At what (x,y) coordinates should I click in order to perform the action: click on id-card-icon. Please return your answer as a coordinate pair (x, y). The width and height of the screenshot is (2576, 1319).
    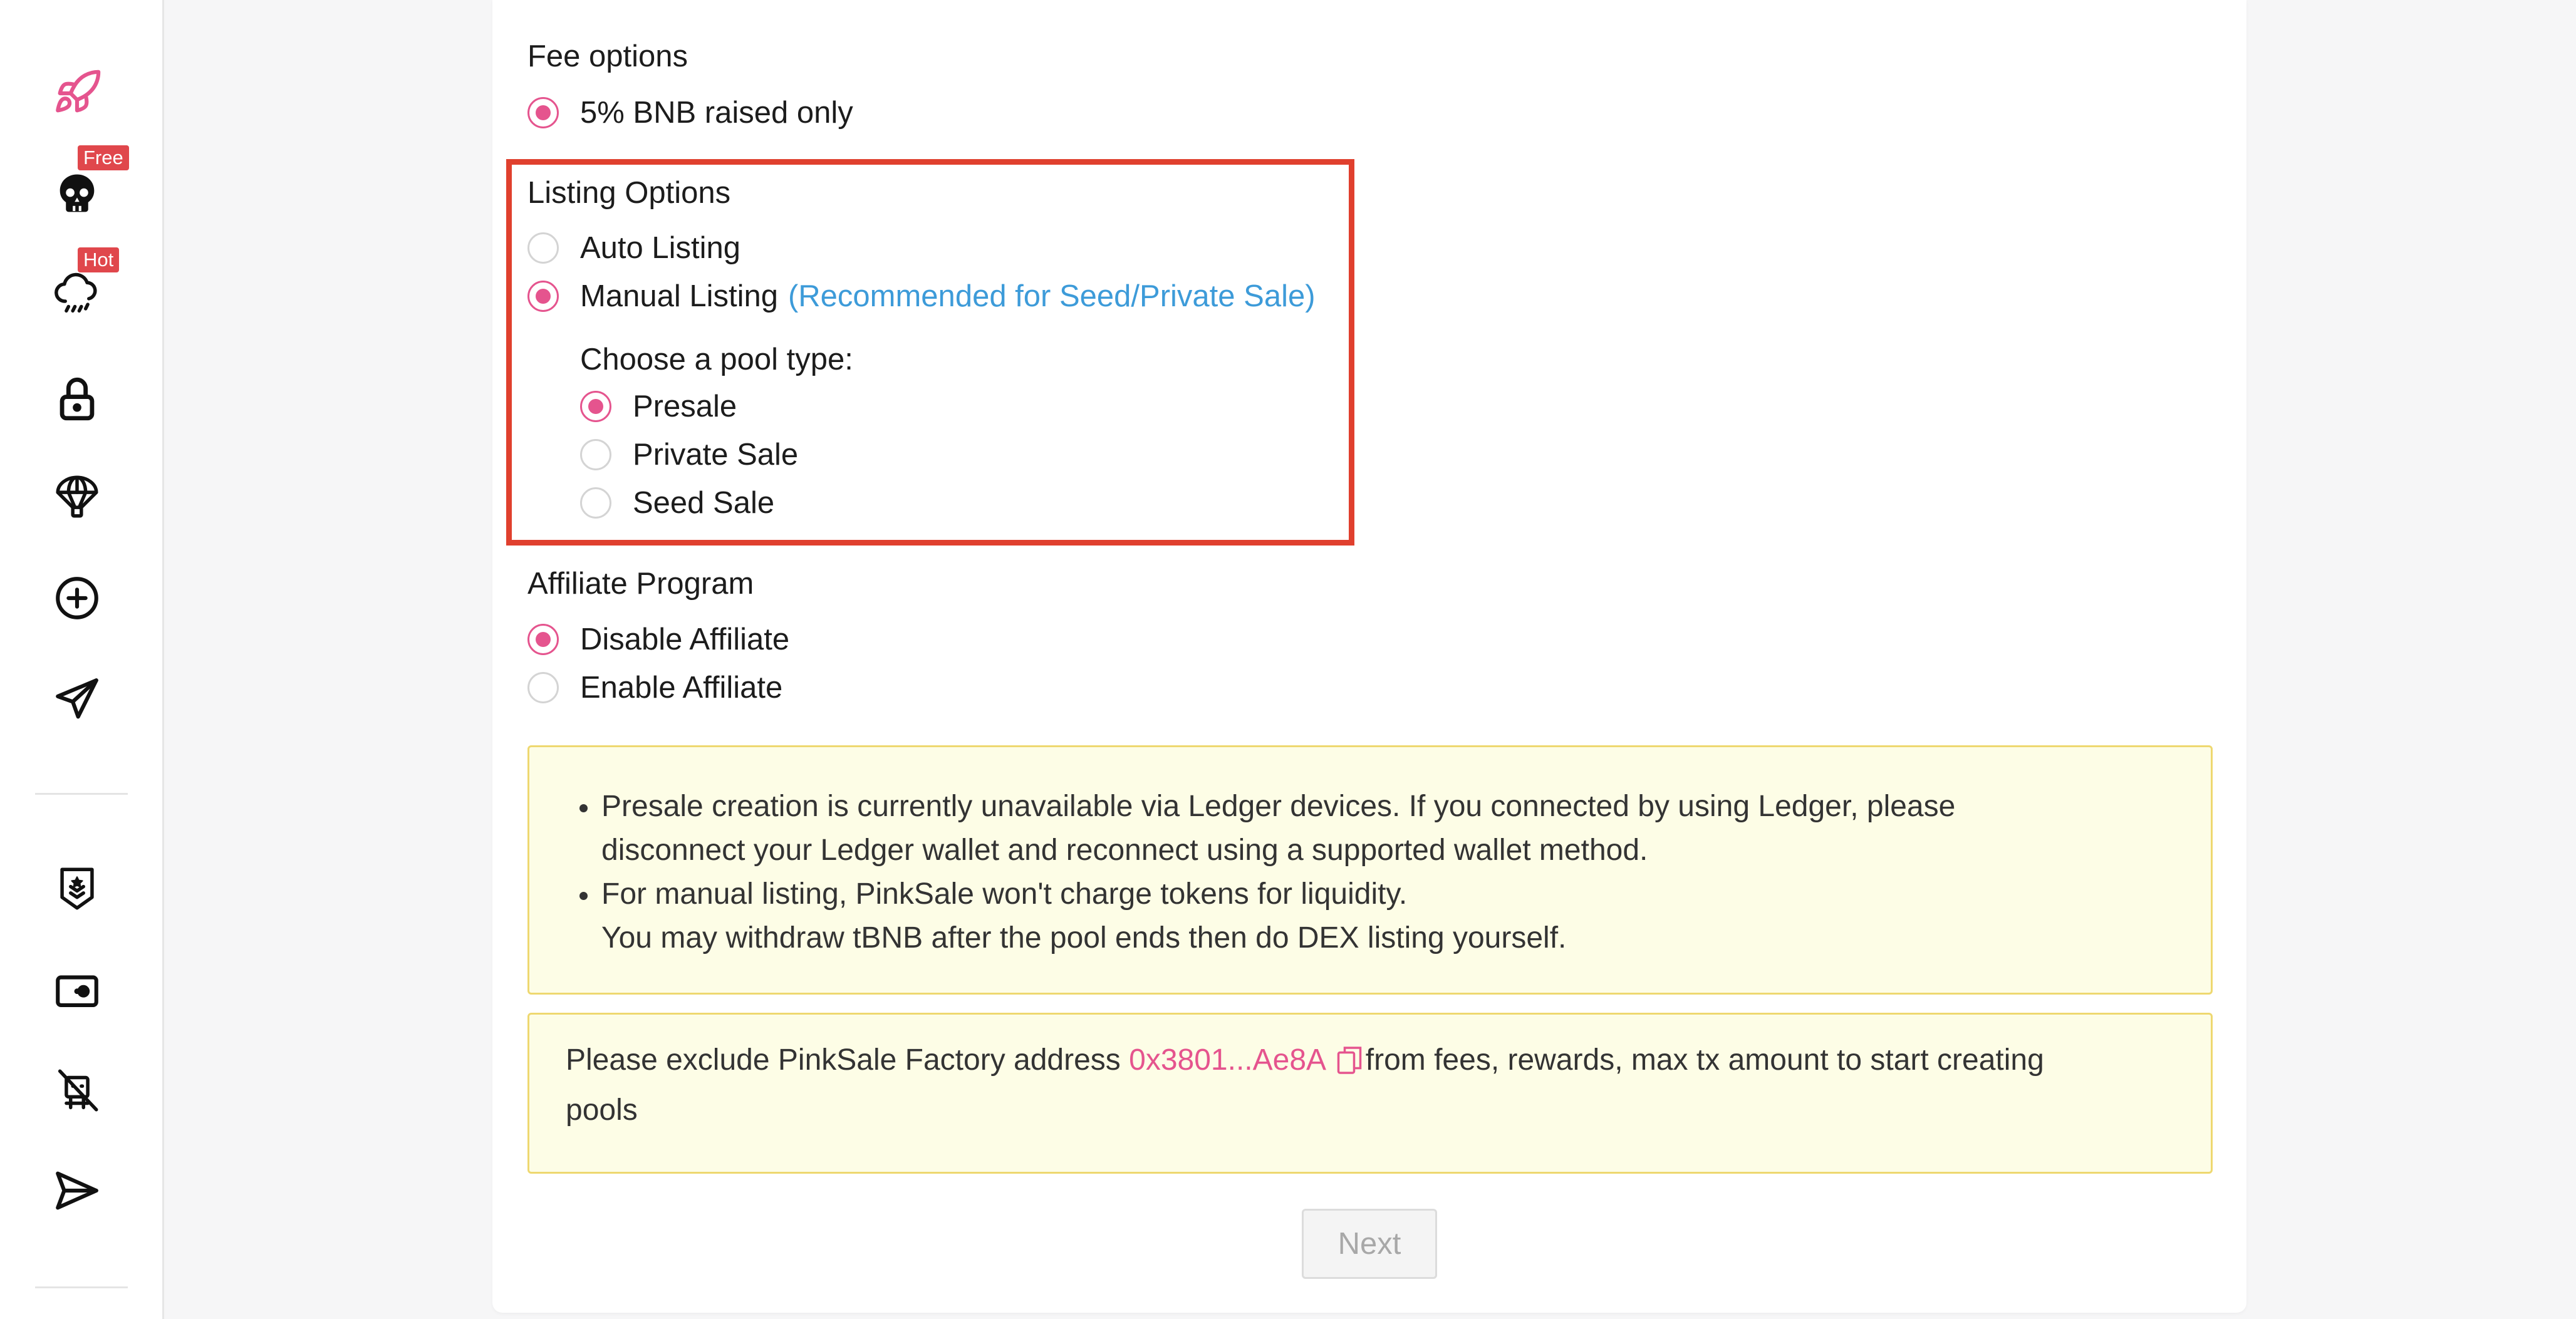
    Looking at the image, I should click on (77, 990).